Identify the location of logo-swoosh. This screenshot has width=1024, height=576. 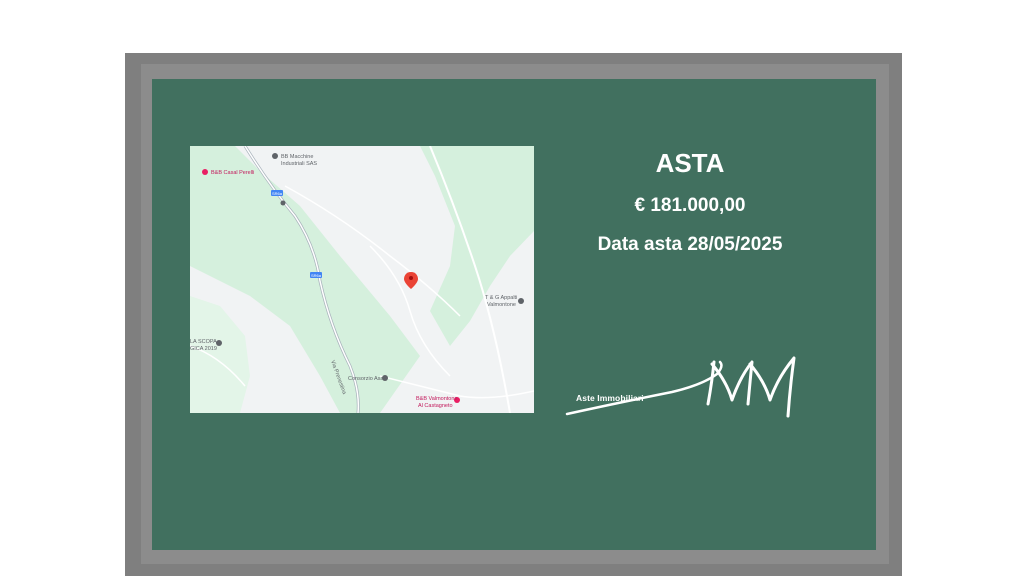
(644, 388).